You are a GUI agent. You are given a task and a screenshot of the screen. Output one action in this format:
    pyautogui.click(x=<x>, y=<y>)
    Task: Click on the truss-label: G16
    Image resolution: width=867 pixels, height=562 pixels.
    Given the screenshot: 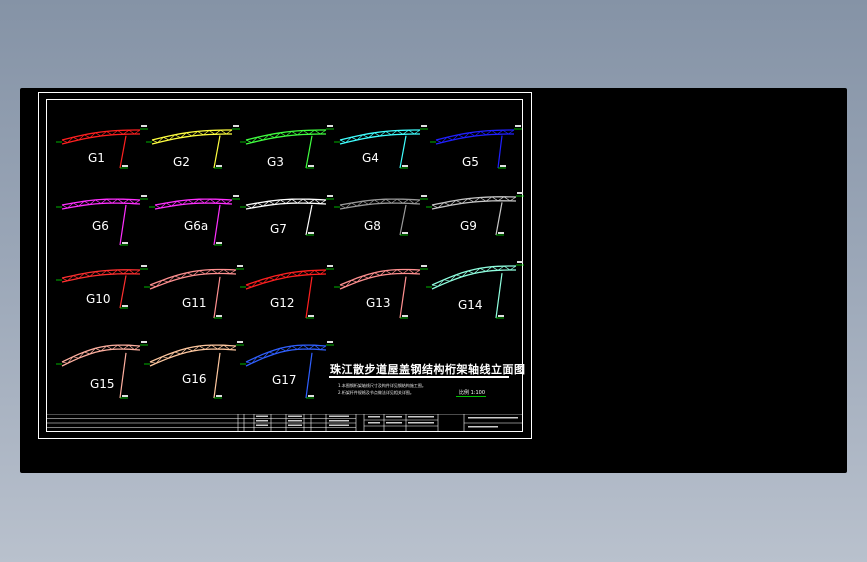 What is the action you would take?
    pyautogui.click(x=194, y=379)
    